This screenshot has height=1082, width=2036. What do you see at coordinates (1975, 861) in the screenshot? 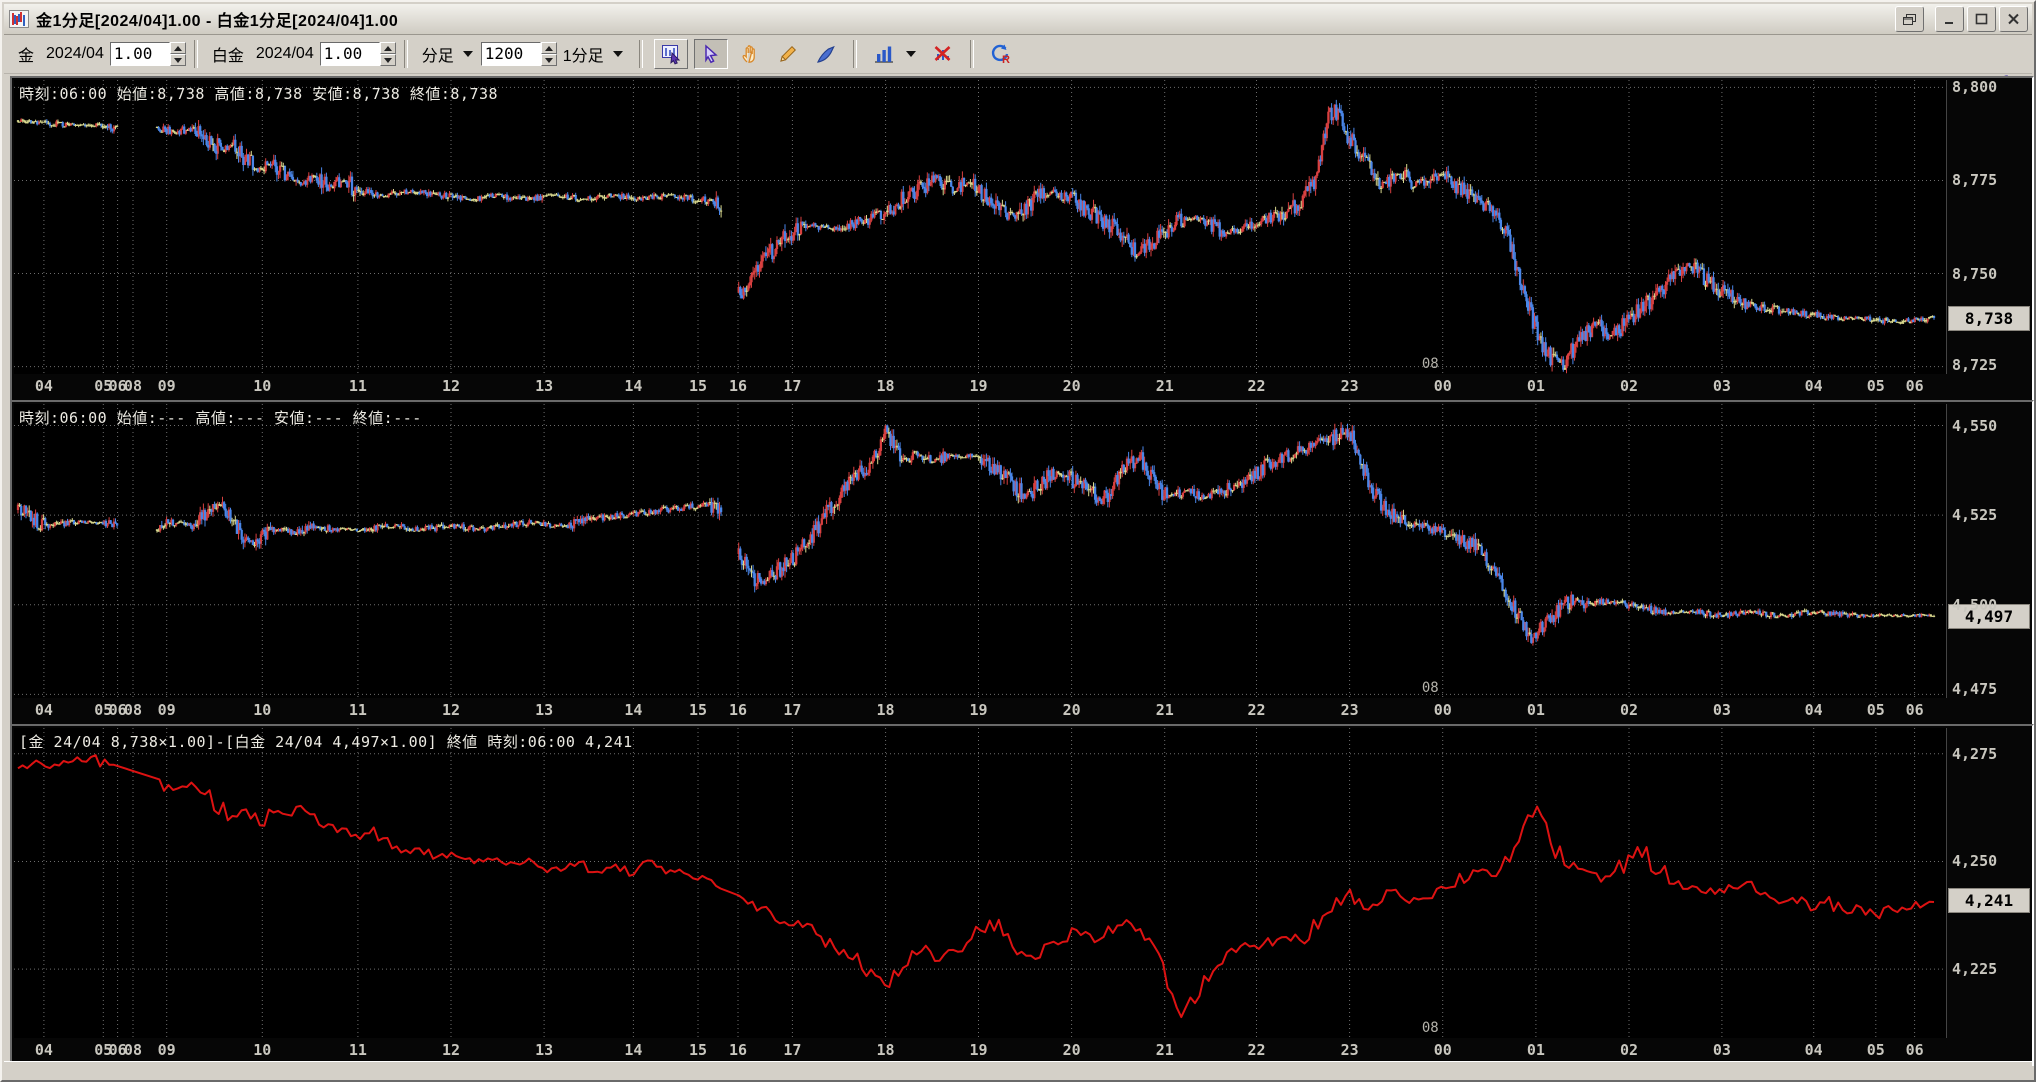
I see `y-axis-price-label: 4,250` at bounding box center [1975, 861].